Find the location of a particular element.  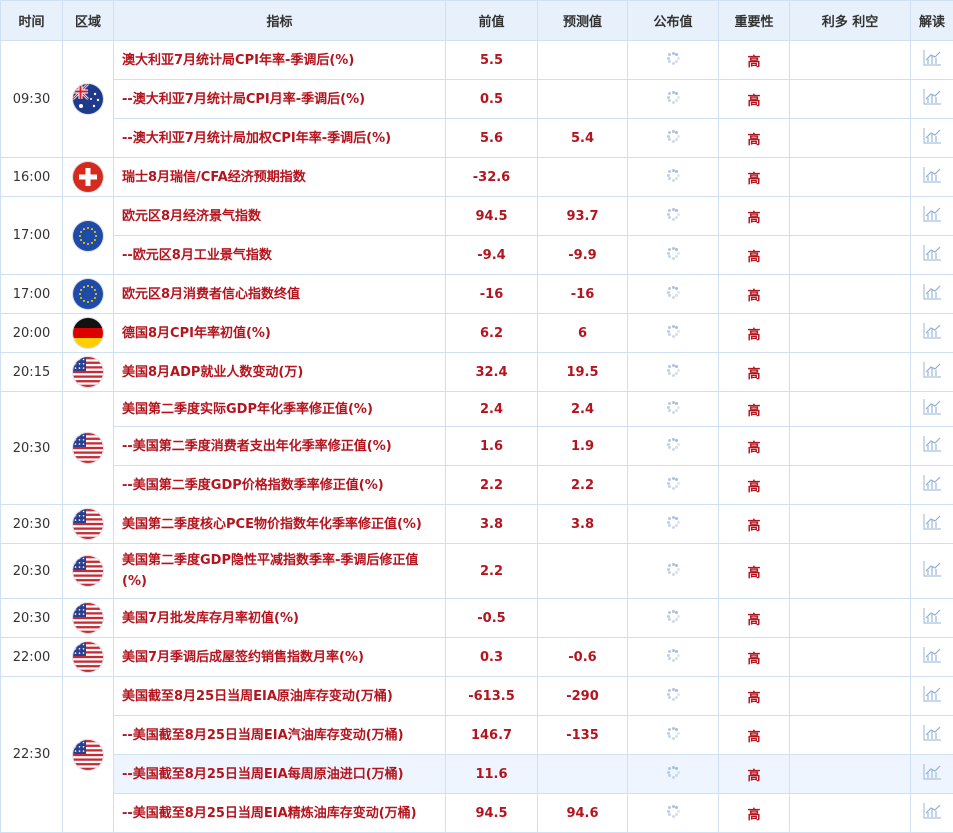

indicator-name: 美国截至8月25日当周EIA原油库存变动(万桶) is located at coordinates (279, 696).